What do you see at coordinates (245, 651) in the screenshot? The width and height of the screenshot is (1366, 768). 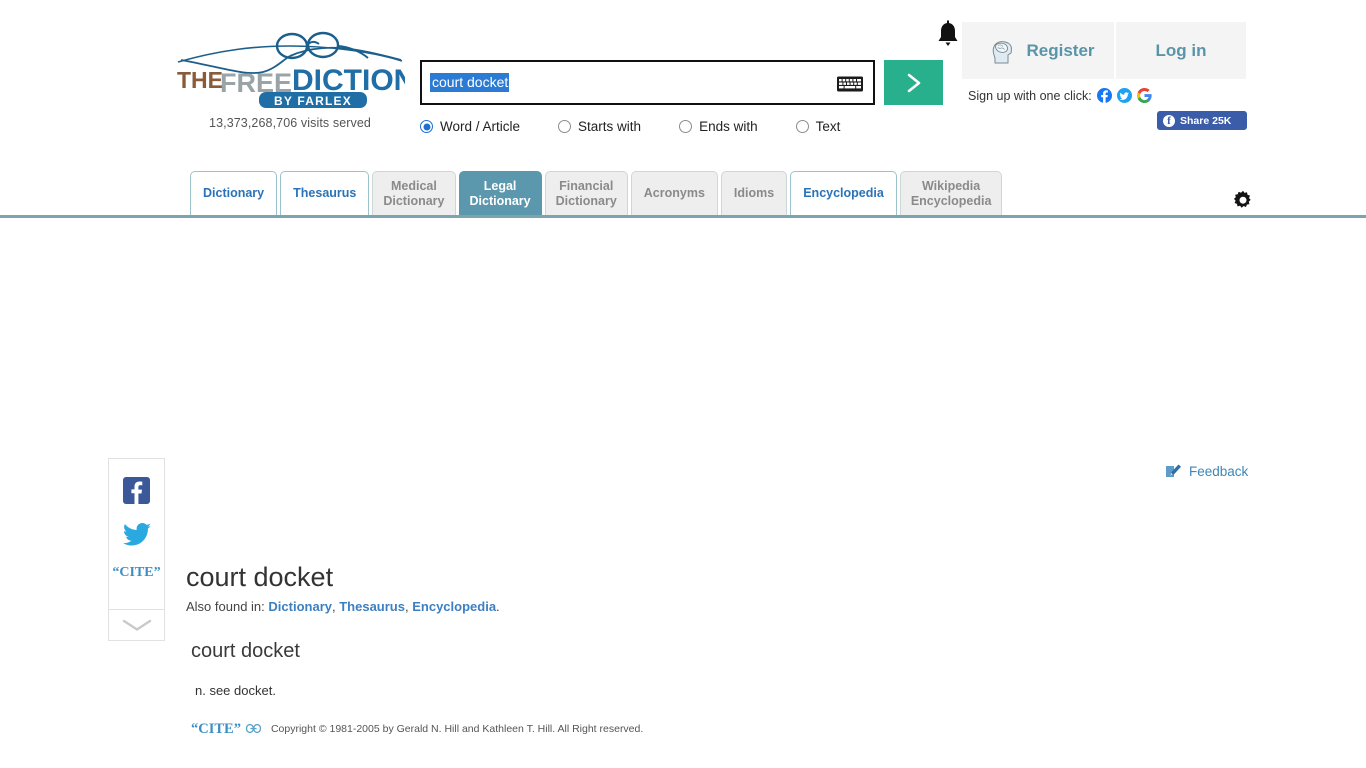 I see `definition-headword: court docket` at bounding box center [245, 651].